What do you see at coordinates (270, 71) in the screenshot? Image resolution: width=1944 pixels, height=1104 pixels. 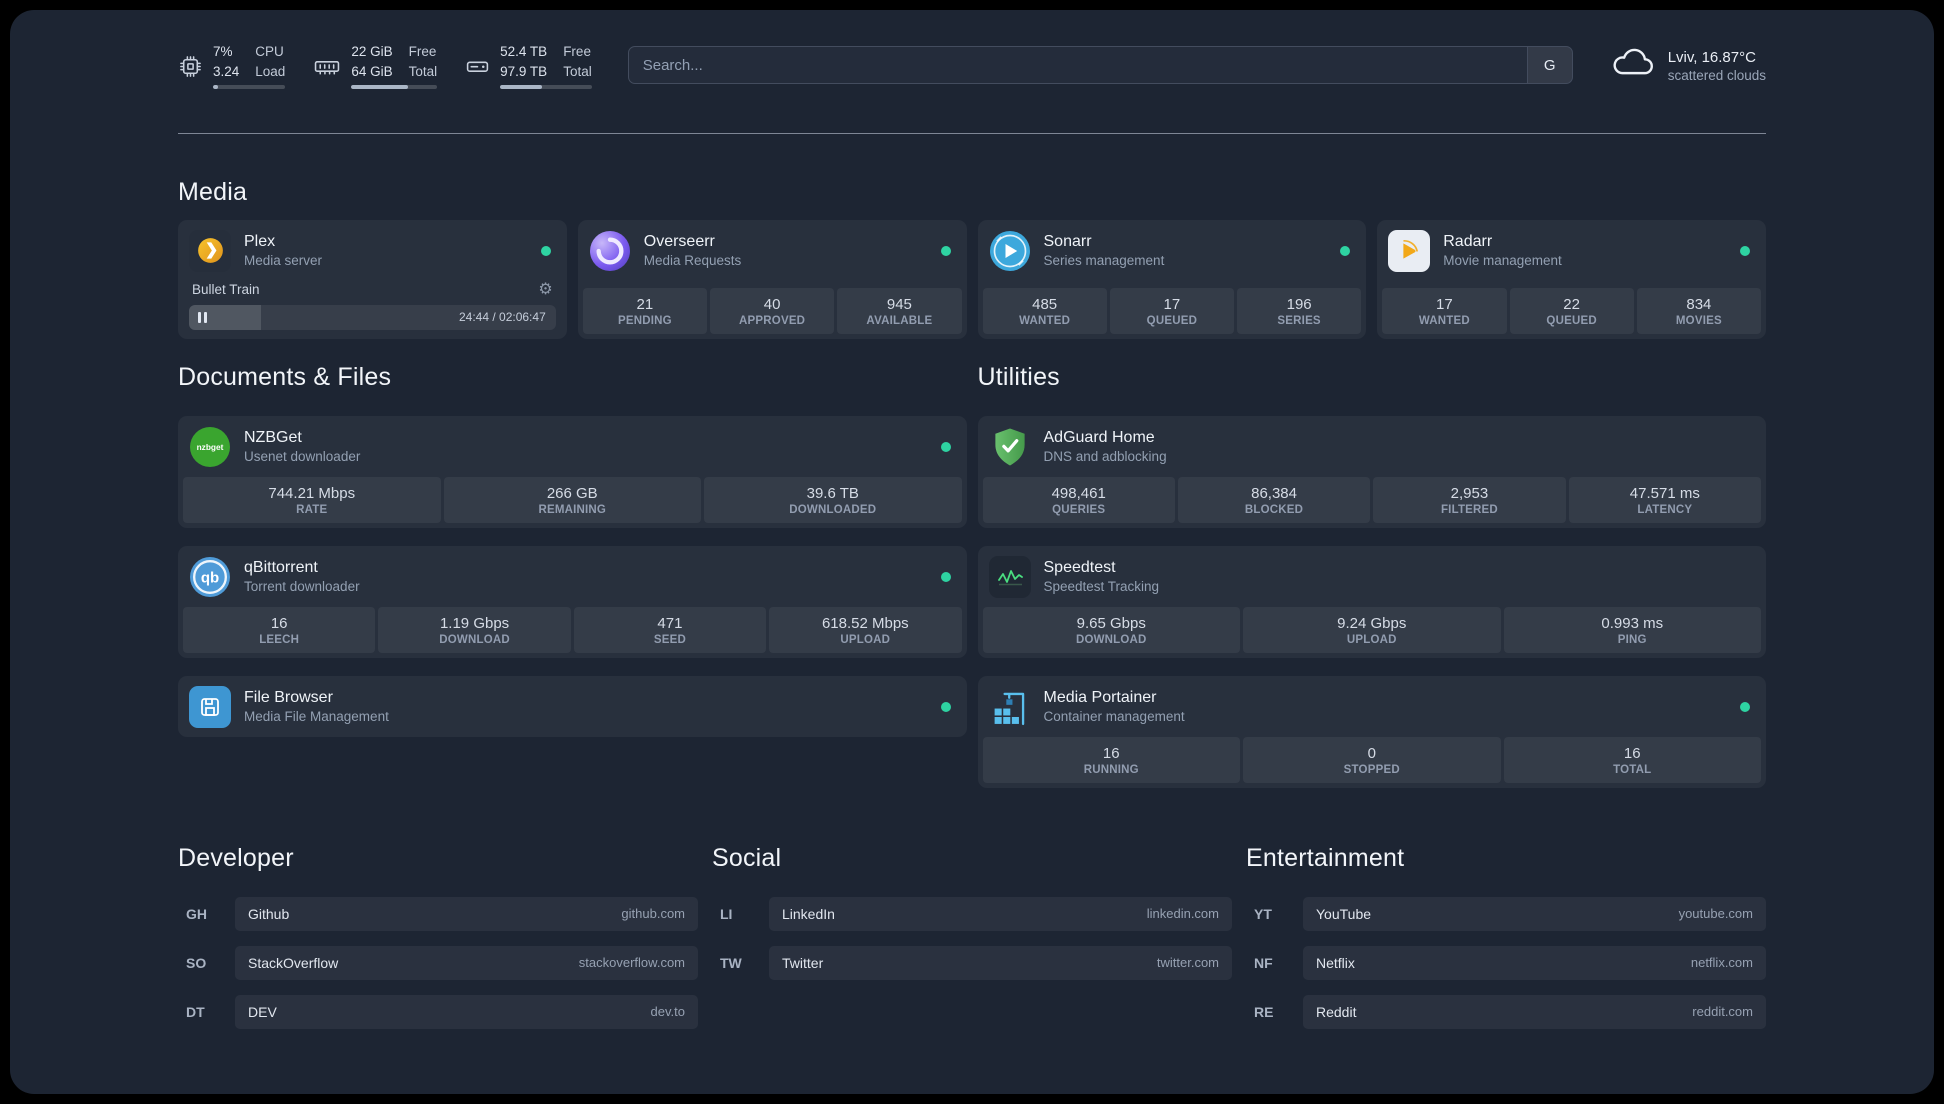 I see `cpu-load-label: Load` at bounding box center [270, 71].